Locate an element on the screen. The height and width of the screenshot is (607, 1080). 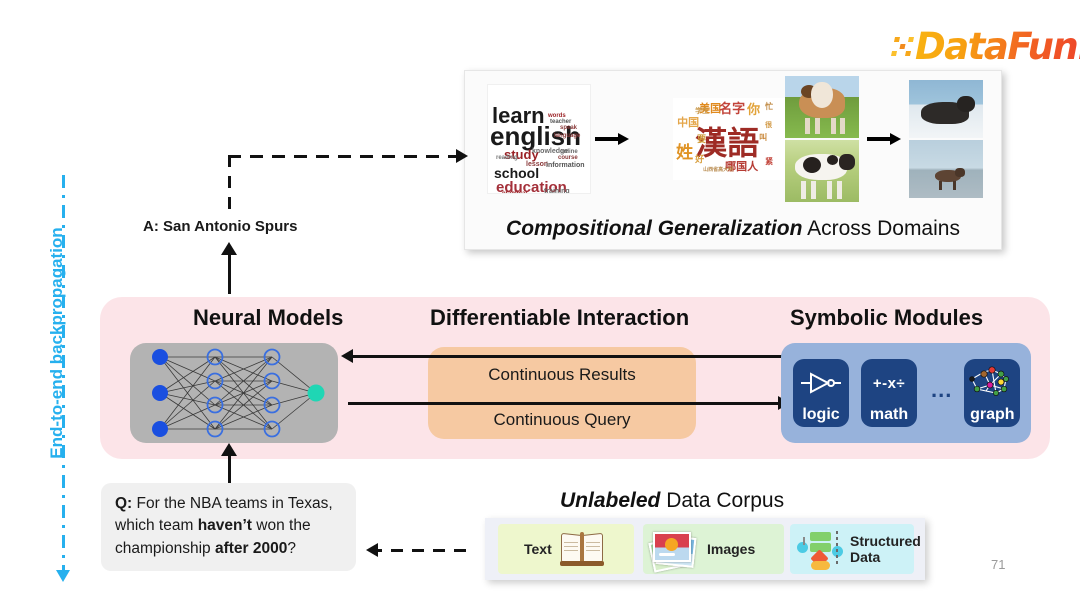
word-cloud-term: language is located at coordinates (567, 136).